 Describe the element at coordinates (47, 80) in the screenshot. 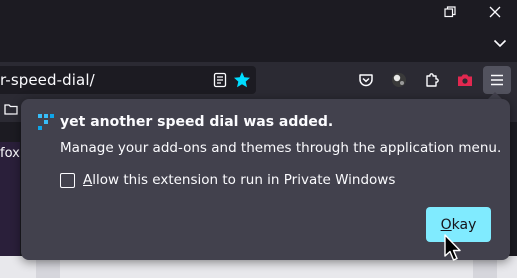

I see `url-text: r-speed-dial/` at that location.